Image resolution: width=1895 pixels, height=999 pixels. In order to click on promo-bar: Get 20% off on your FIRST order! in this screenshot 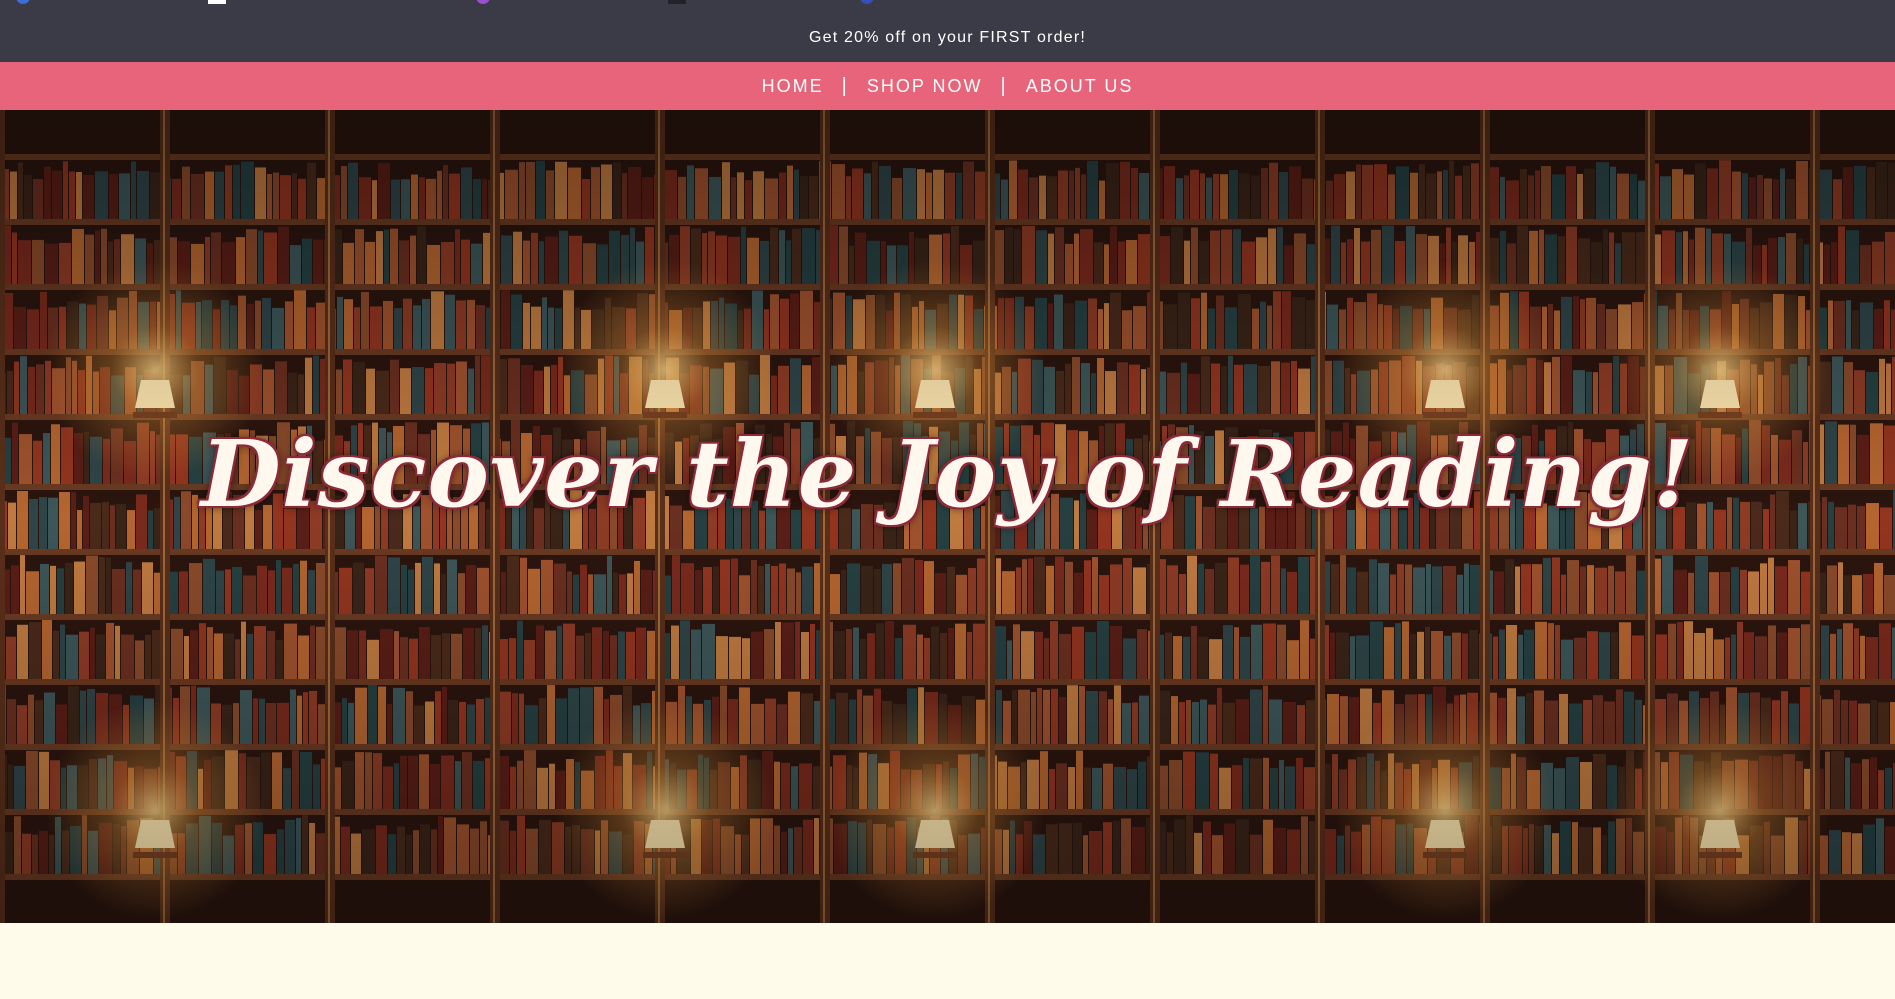, I will do `click(947, 31)`.